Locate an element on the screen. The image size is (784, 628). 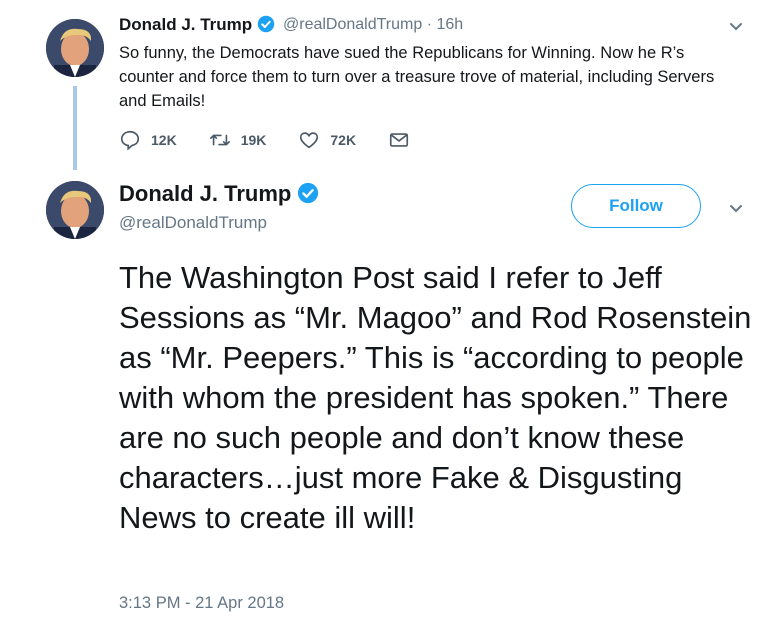
dm-button is located at coordinates (404, 140).